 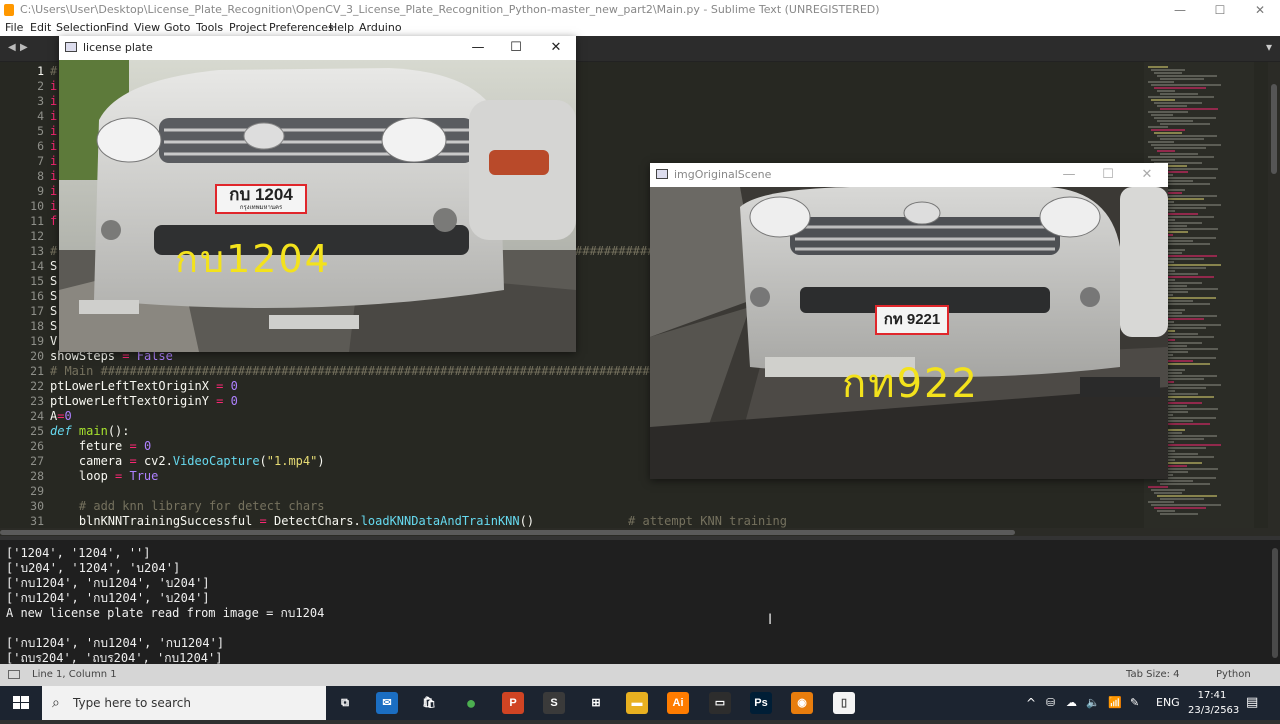 What do you see at coordinates (74, 674) in the screenshot?
I see `cursor-position: Line 1, Column 1` at bounding box center [74, 674].